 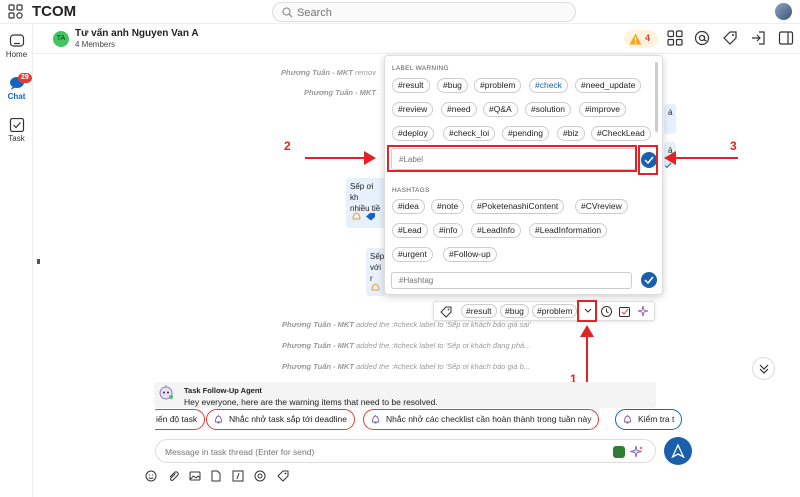 What do you see at coordinates (411, 85) in the screenshot?
I see `label-chip: #result` at bounding box center [411, 85].